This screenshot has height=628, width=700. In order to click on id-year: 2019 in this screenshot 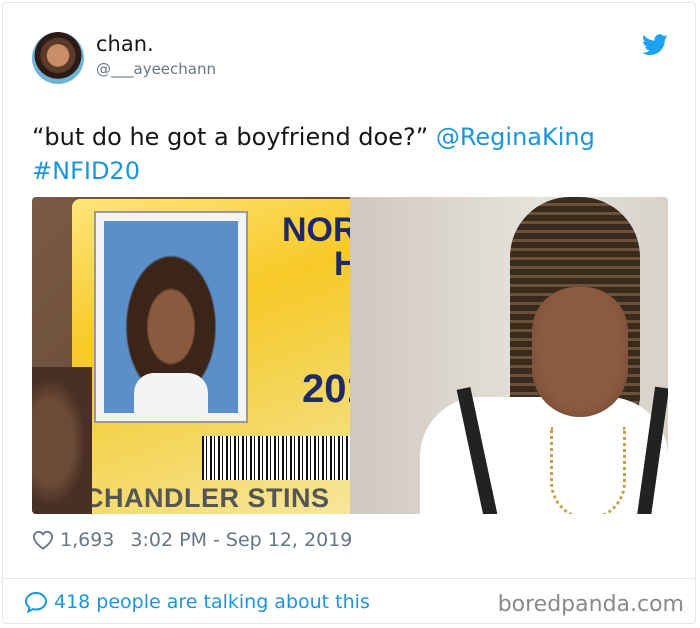, I will do `click(326, 389)`.